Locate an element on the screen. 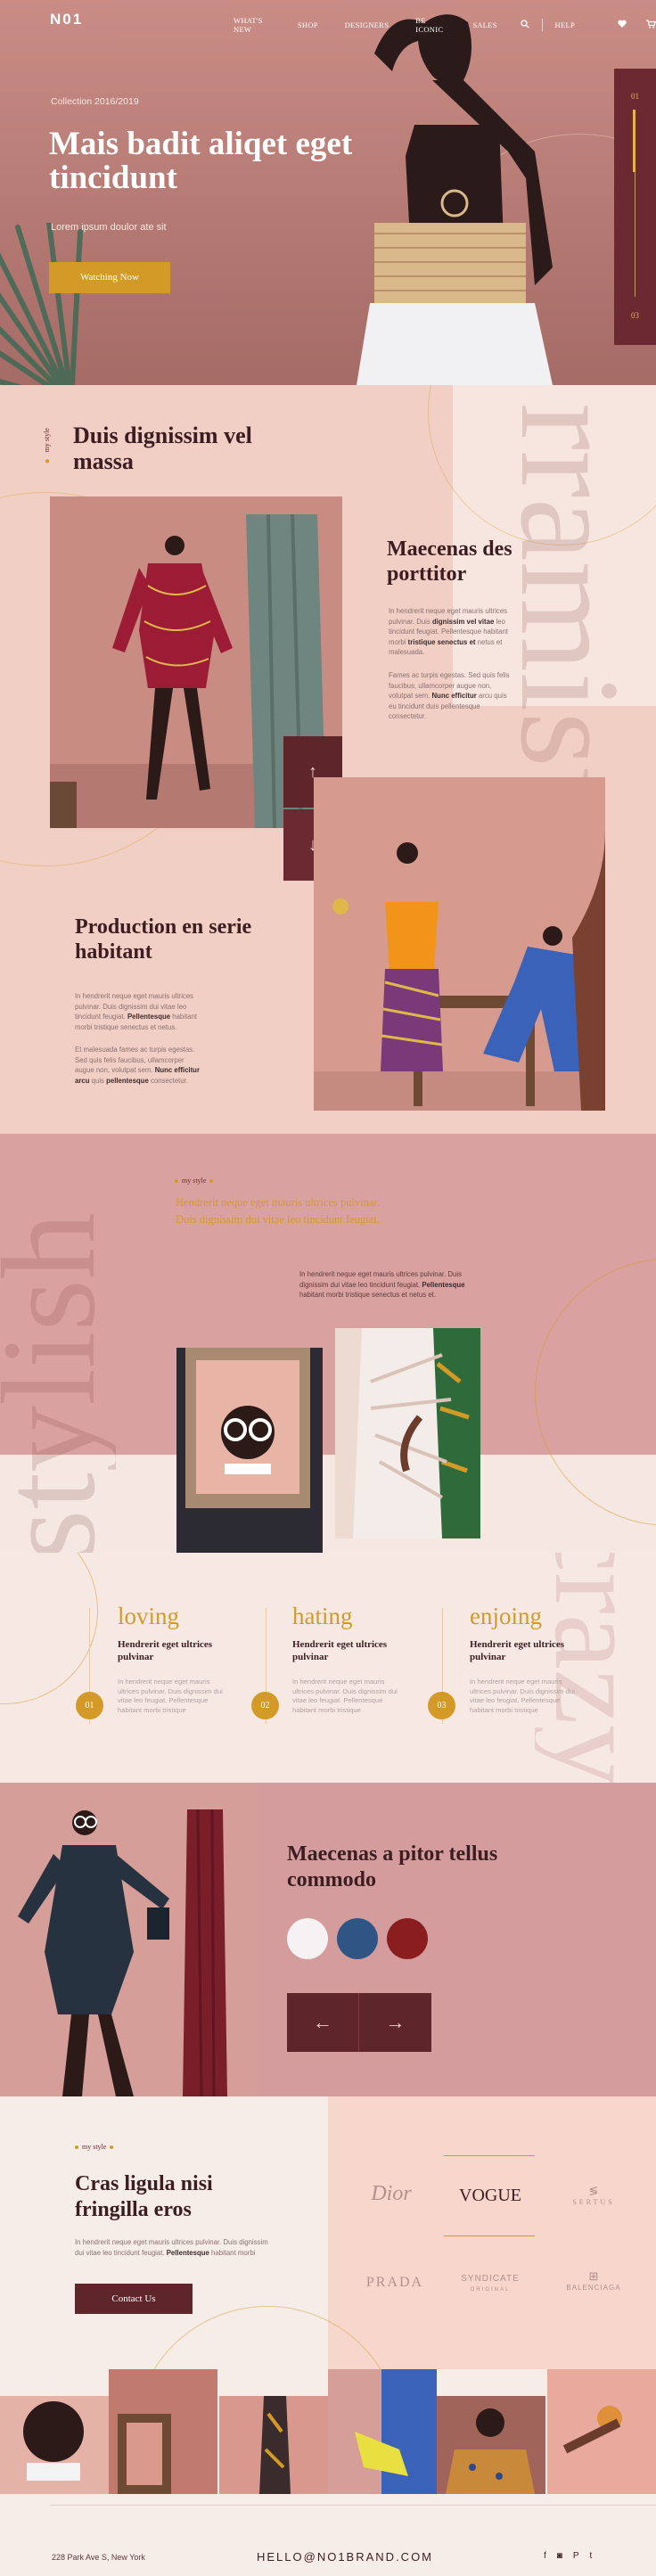  section-title: Duis dignissim vel massa is located at coordinates (163, 448).